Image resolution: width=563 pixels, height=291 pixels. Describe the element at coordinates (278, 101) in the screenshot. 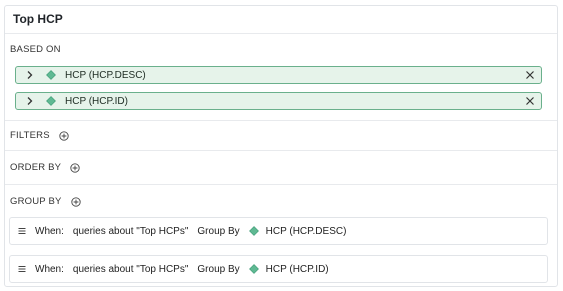

I see `based-on-chip: HCP (HCP.ID)` at that location.